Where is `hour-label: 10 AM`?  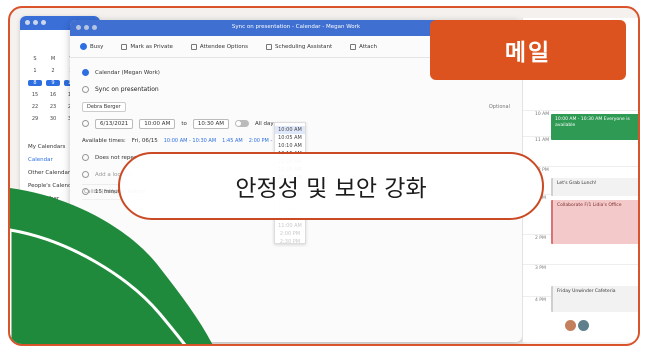 hour-label: 10 AM is located at coordinates (580, 113).